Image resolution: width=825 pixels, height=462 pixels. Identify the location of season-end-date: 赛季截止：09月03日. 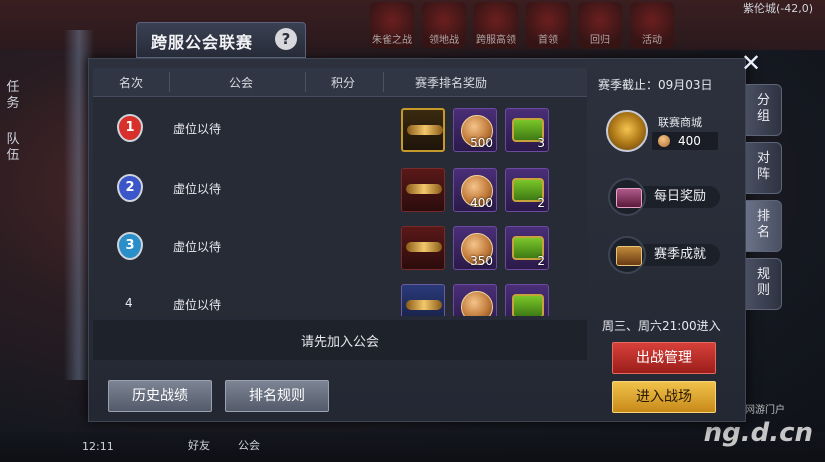
(655, 85).